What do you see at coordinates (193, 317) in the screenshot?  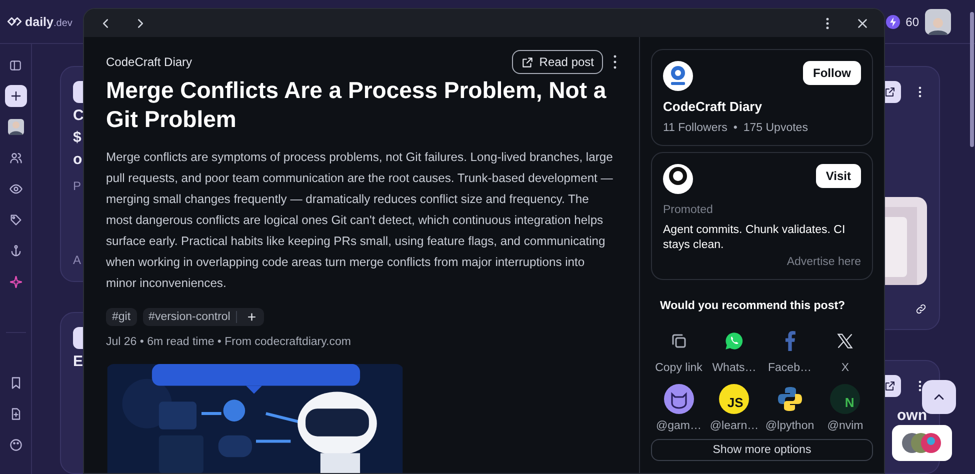 I see `tag: #version-control` at bounding box center [193, 317].